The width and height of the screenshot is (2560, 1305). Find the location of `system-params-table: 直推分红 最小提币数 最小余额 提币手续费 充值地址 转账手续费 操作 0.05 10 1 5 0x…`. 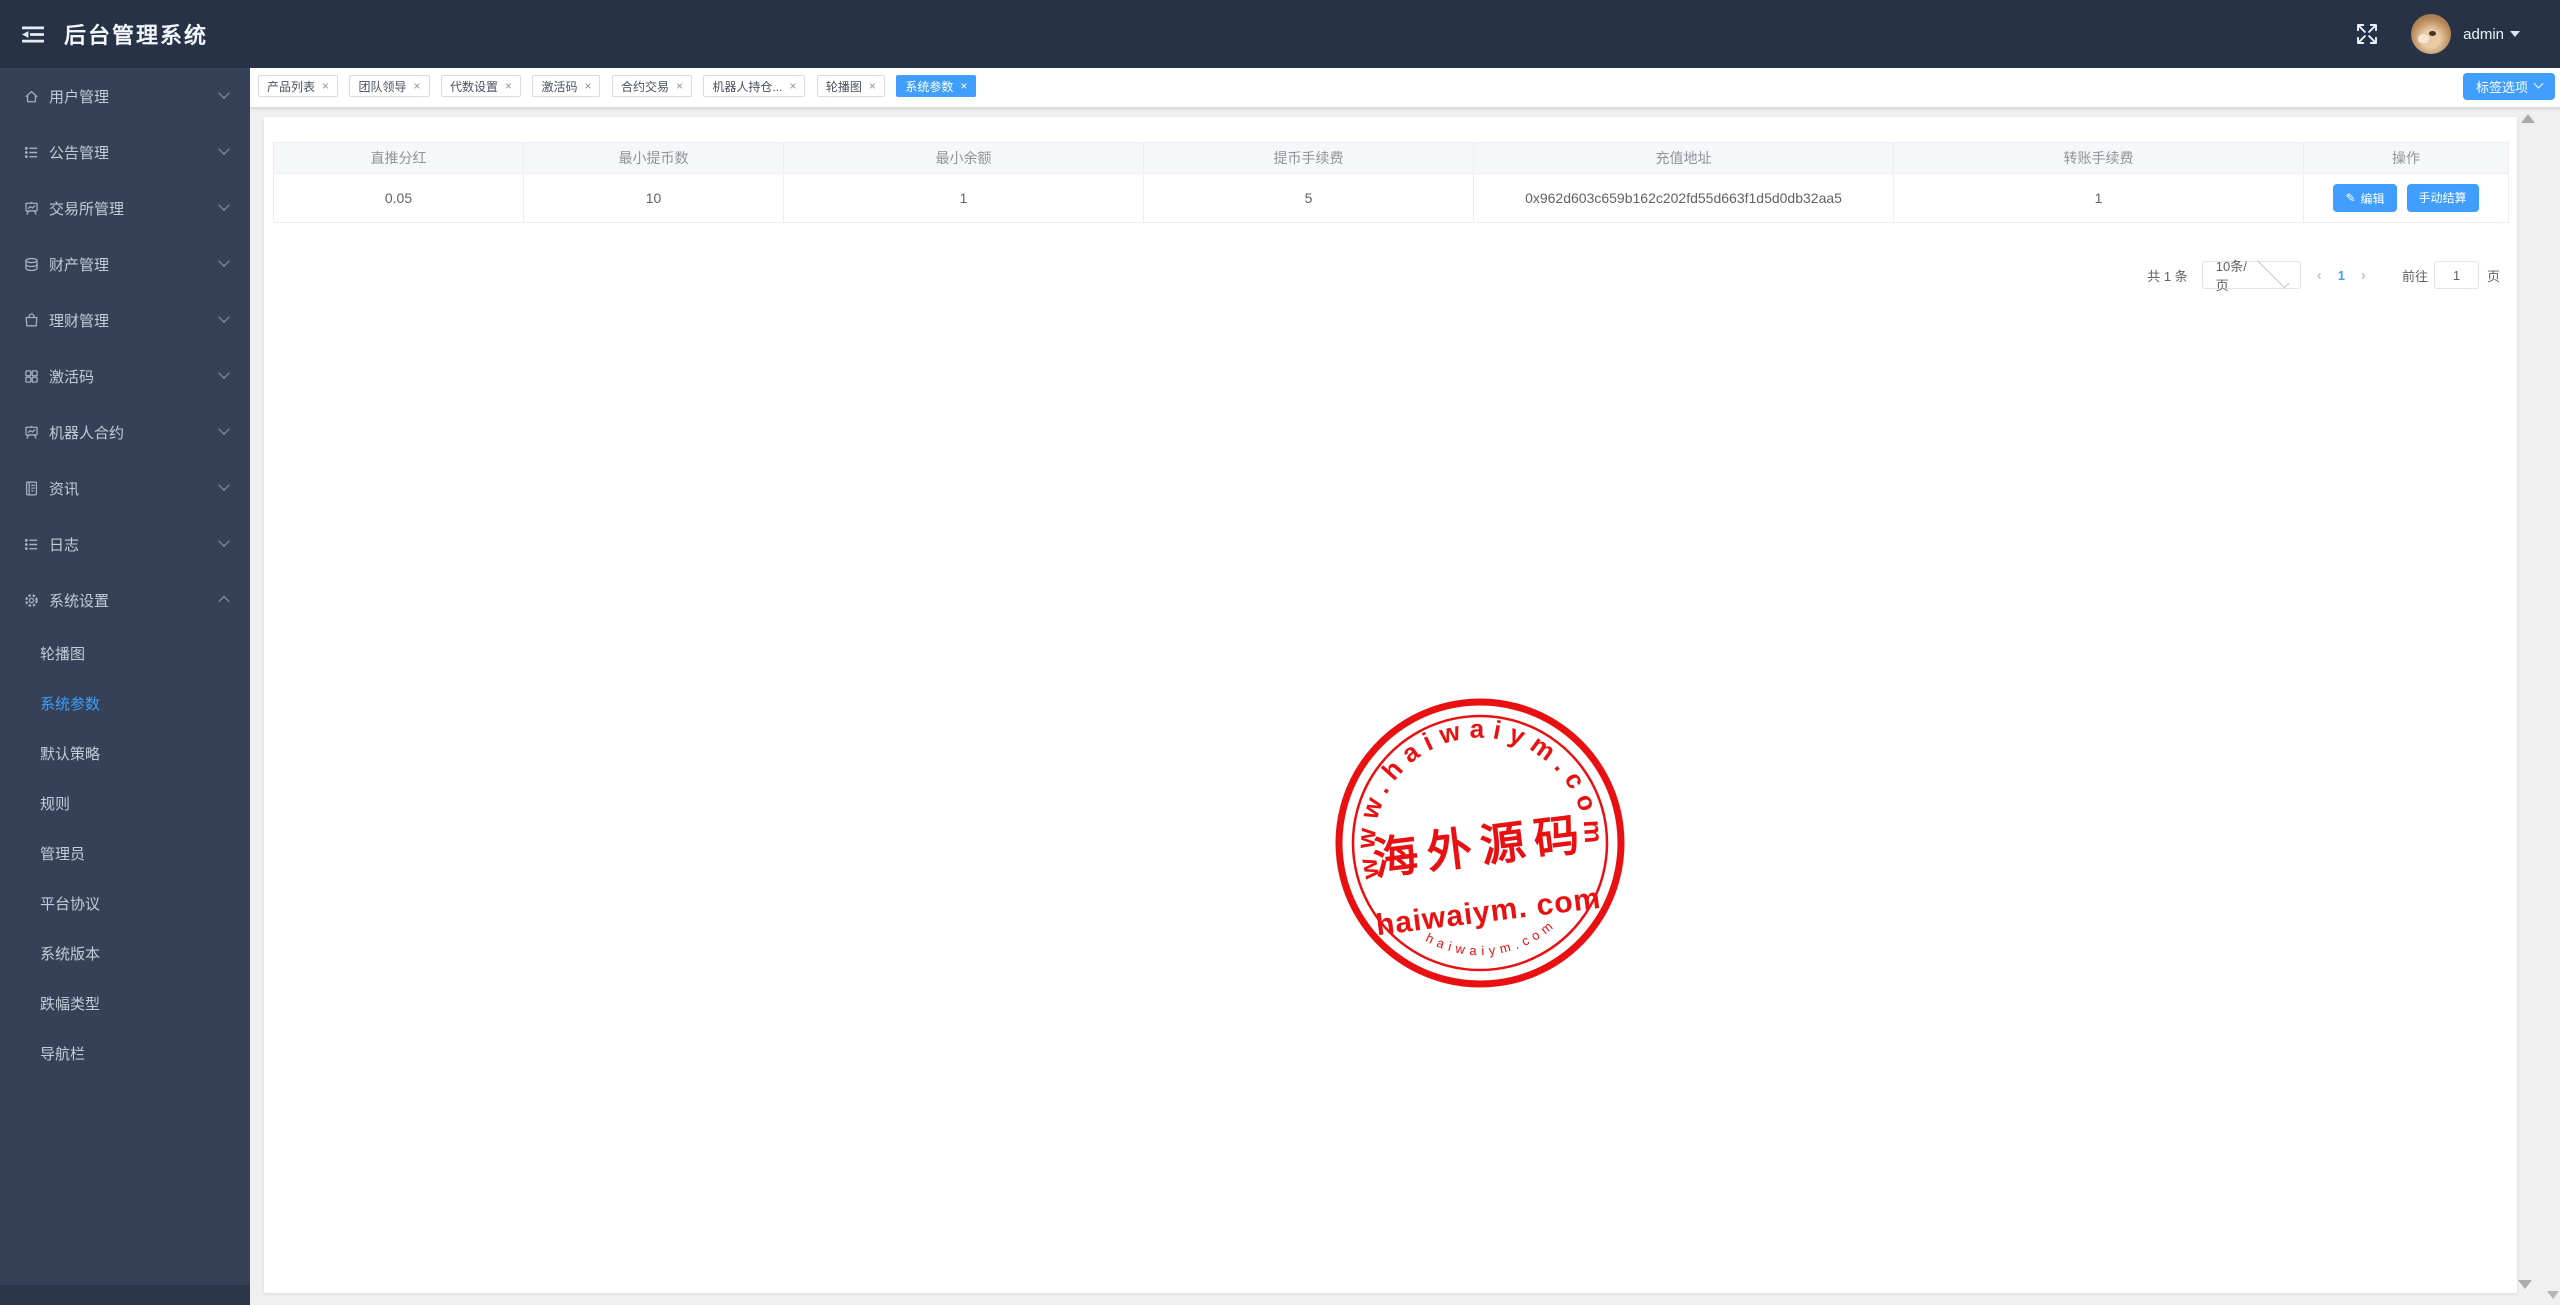

system-params-table: 直推分红 最小提币数 最小余额 提币手续费 充值地址 转账手续费 操作 0.05 10 1 5 0x… is located at coordinates (1391, 182).